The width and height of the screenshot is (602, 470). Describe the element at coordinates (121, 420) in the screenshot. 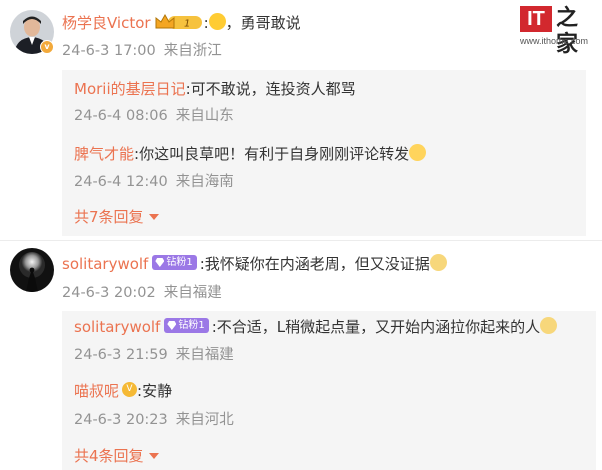

I see `reply-2-2-date: 24-6-3 20:23` at that location.